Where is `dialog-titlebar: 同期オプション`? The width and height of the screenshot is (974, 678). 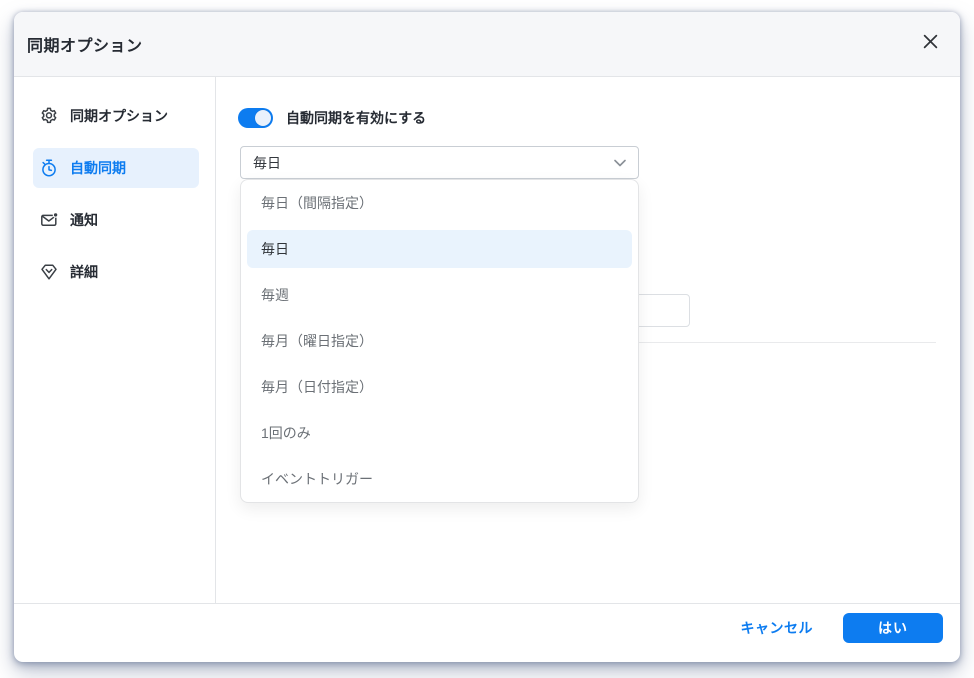
dialog-titlebar: 同期オプション is located at coordinates (487, 44).